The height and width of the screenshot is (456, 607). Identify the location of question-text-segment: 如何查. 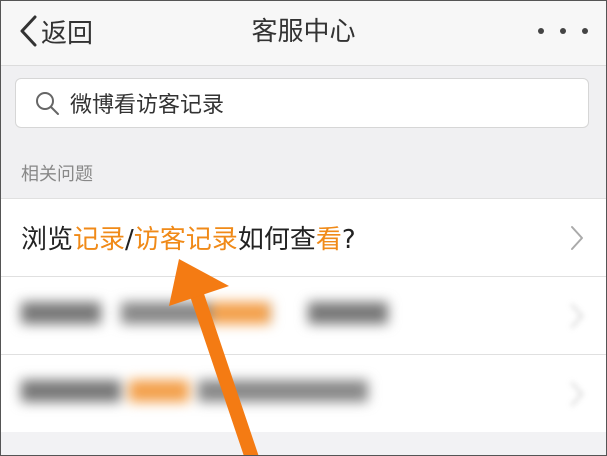
(276, 240).